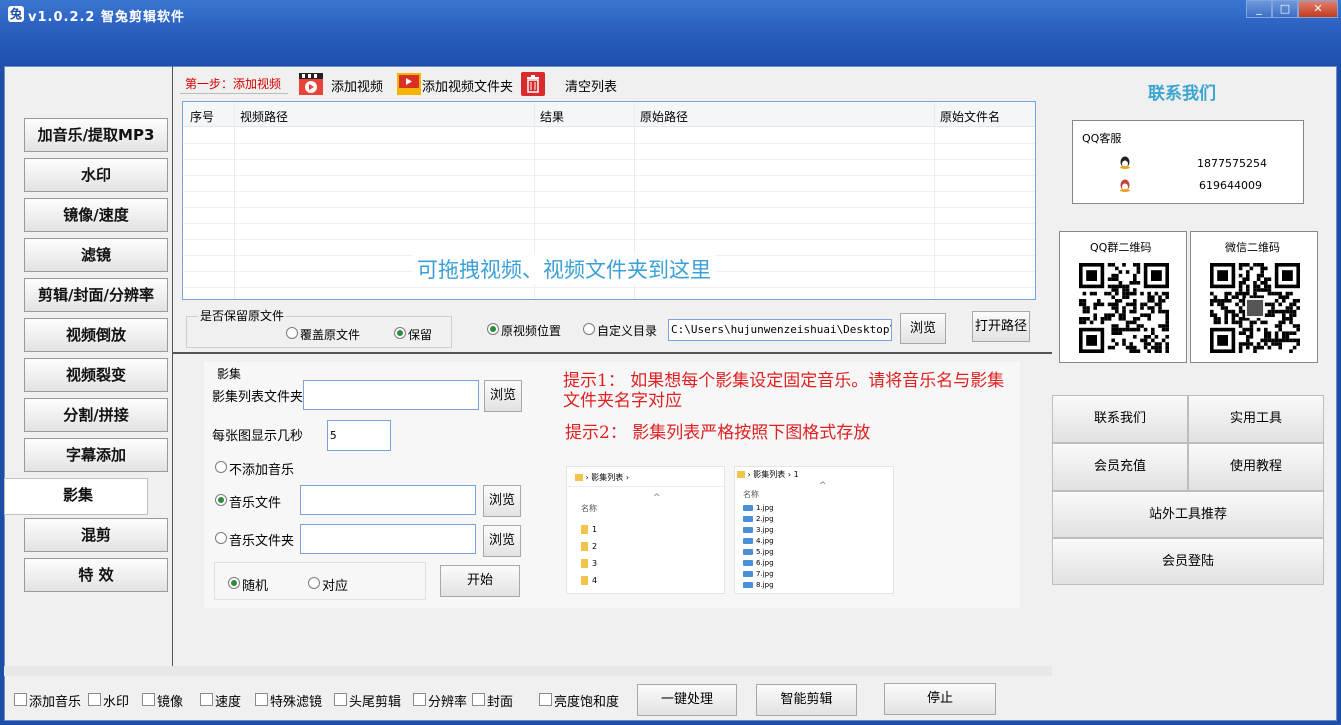 The height and width of the screenshot is (725, 1341). Describe the element at coordinates (758, 530) in the screenshot. I see `image-file-item: 3.jpg` at that location.